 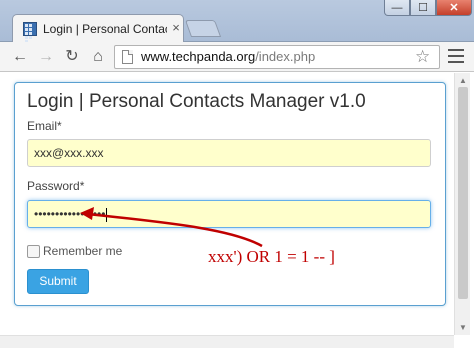 I want to click on new-tab-button, so click(x=203, y=28).